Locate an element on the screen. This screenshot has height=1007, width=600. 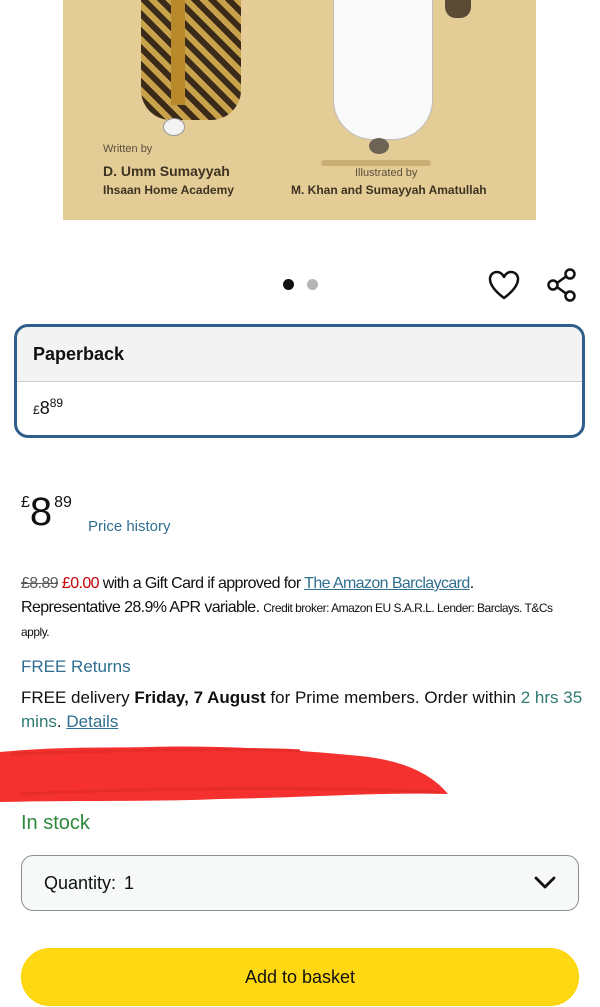
price-whole: 8 is located at coordinates (41, 512).